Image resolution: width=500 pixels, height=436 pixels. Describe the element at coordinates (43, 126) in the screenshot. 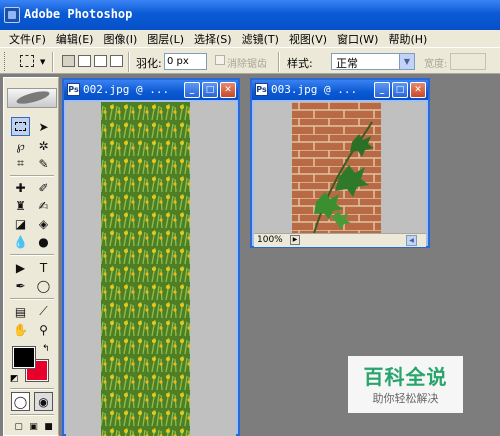

I see `move-tool-icon: ➤` at that location.